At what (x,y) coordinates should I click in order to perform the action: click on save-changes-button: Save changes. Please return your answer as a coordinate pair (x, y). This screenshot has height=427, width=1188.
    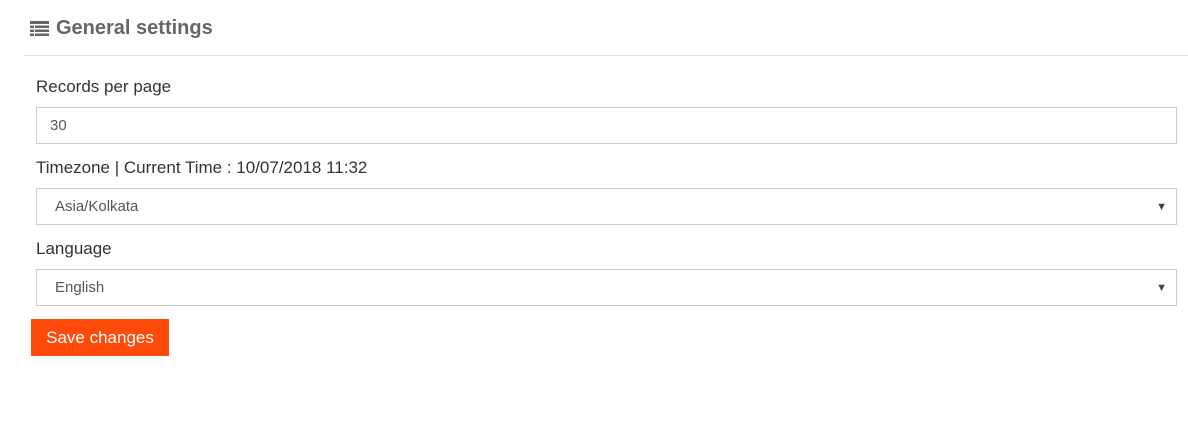
    Looking at the image, I should click on (100, 337).